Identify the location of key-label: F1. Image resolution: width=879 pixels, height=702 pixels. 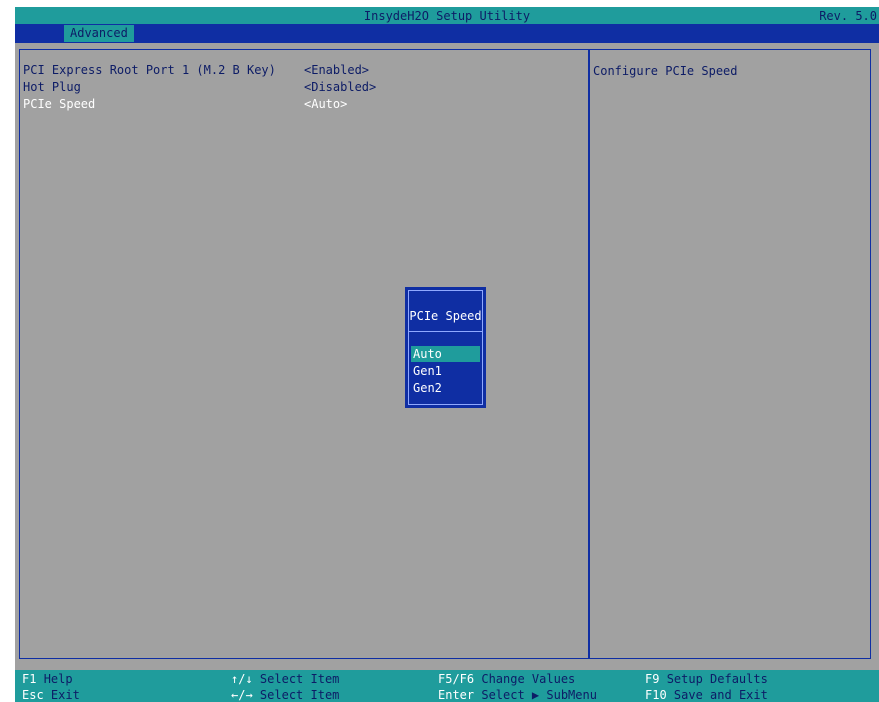
(29, 679).